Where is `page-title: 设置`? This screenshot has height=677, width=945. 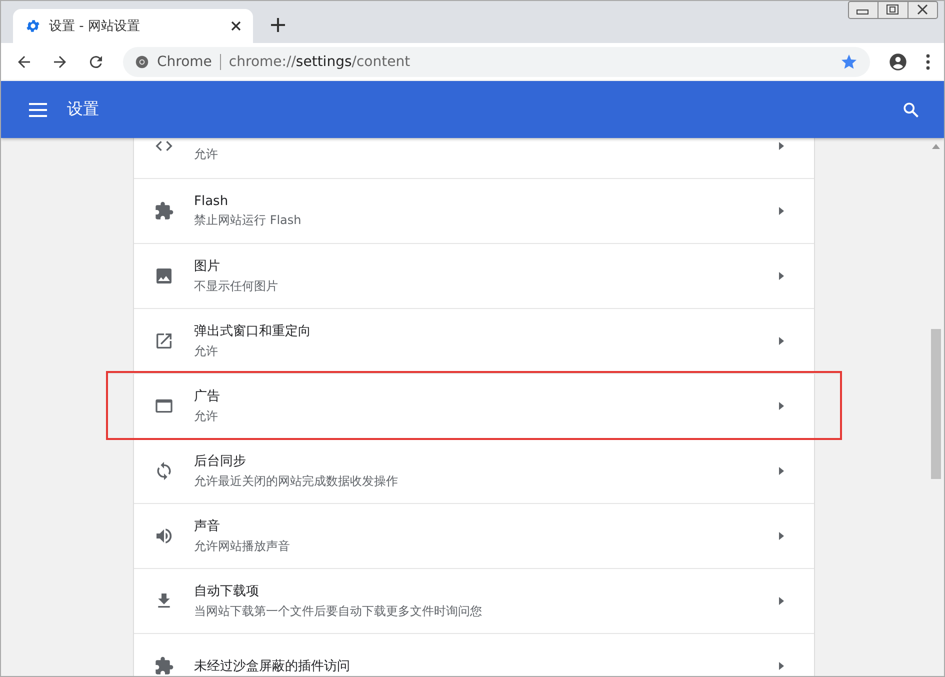
page-title: 设置 is located at coordinates (83, 109).